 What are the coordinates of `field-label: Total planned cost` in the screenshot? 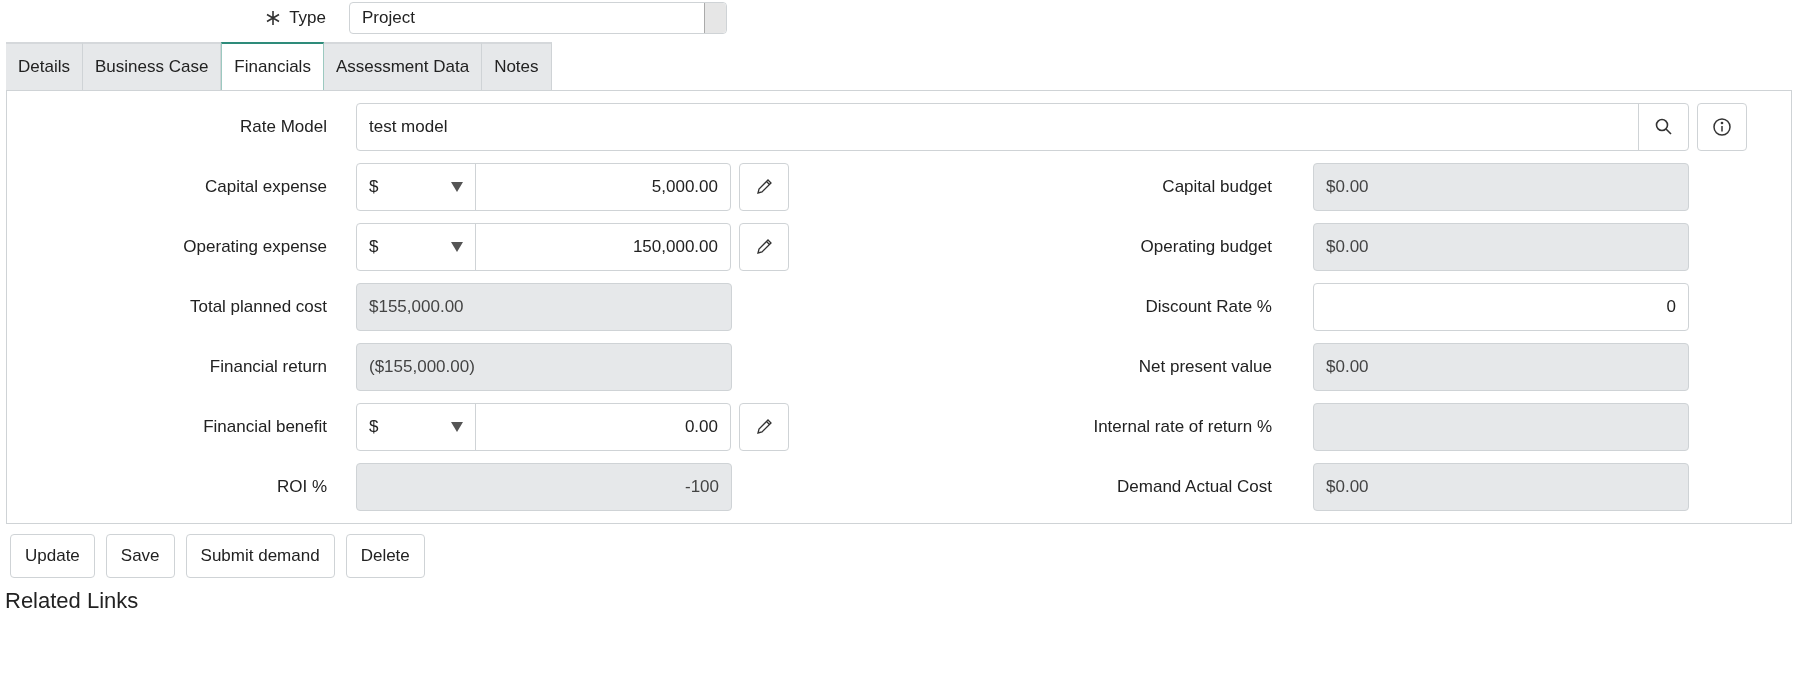 It's located at (257, 307).